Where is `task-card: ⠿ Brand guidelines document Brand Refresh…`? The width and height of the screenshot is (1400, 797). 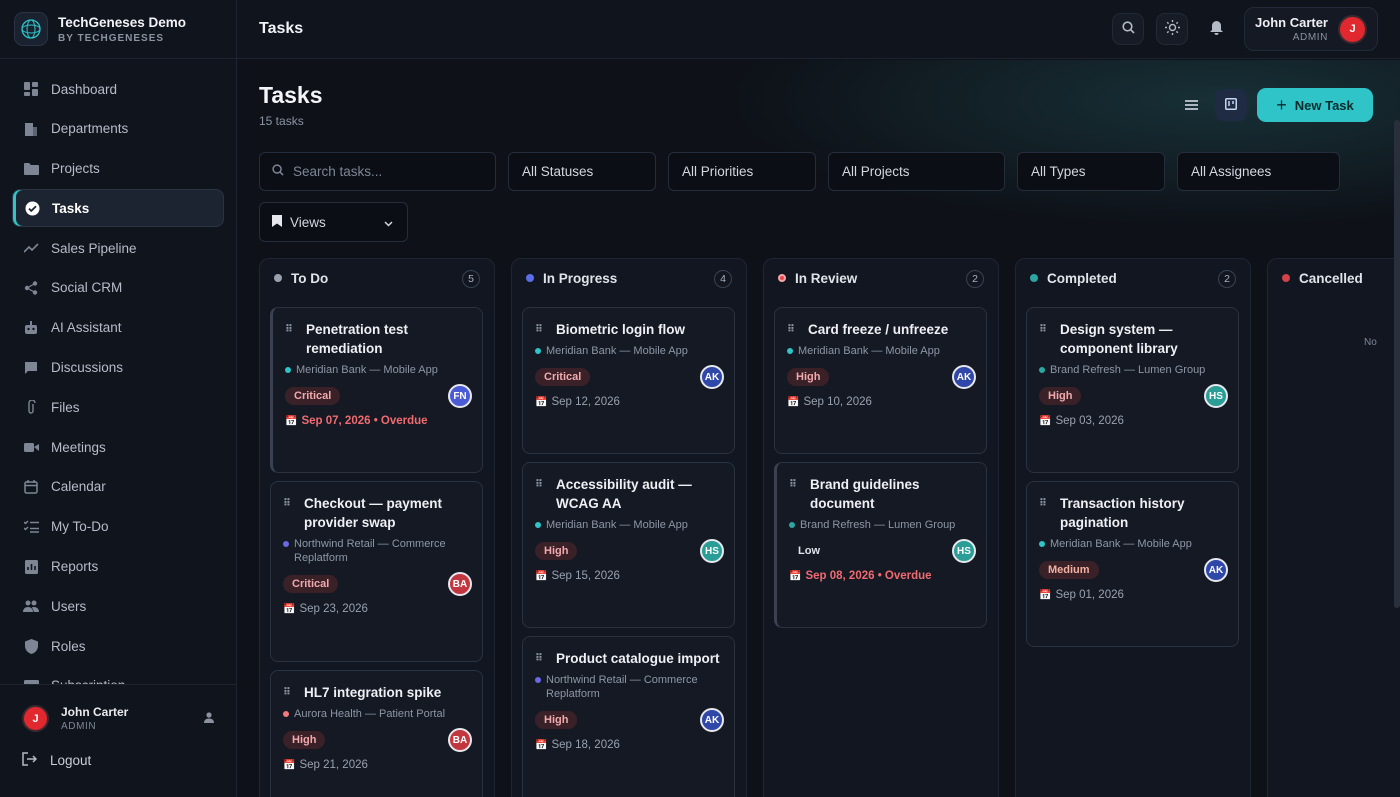
task-card: ⠿ Brand guidelines document Brand Refresh… is located at coordinates (880, 545).